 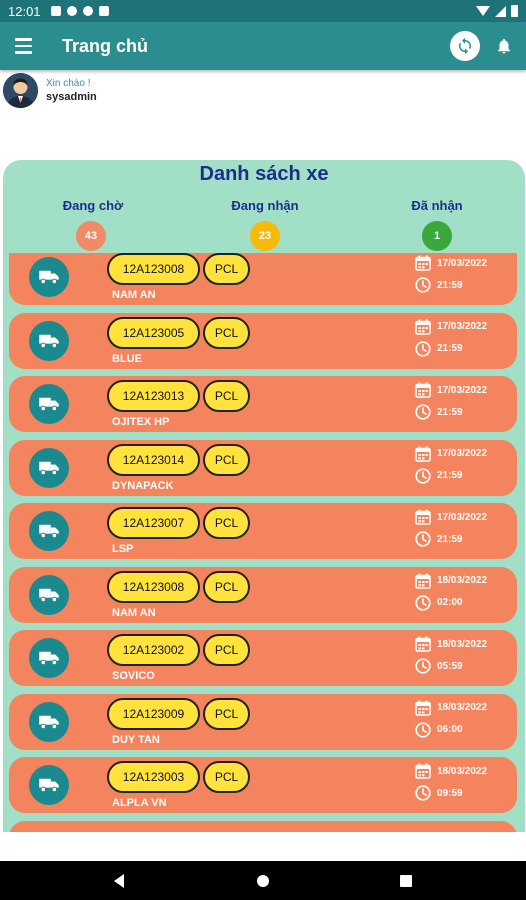 What do you see at coordinates (71, 97) in the screenshot?
I see `username: sysadmin` at bounding box center [71, 97].